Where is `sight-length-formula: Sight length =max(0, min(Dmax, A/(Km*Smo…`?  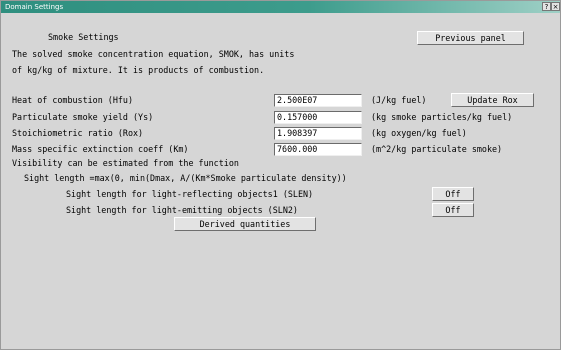 sight-length-formula: Sight length =max(0, min(Dmax, A/(Km*Smo… is located at coordinates (185, 178).